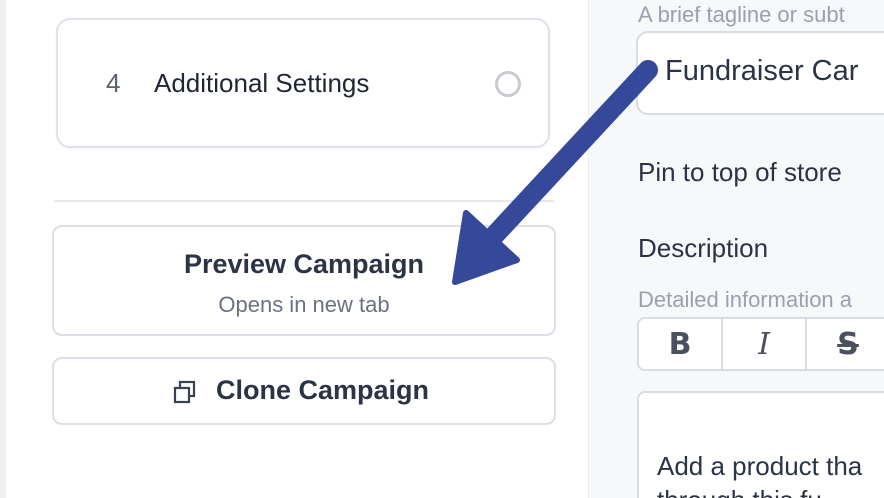  I want to click on description-editor-line: through this fu, so click(739, 491).